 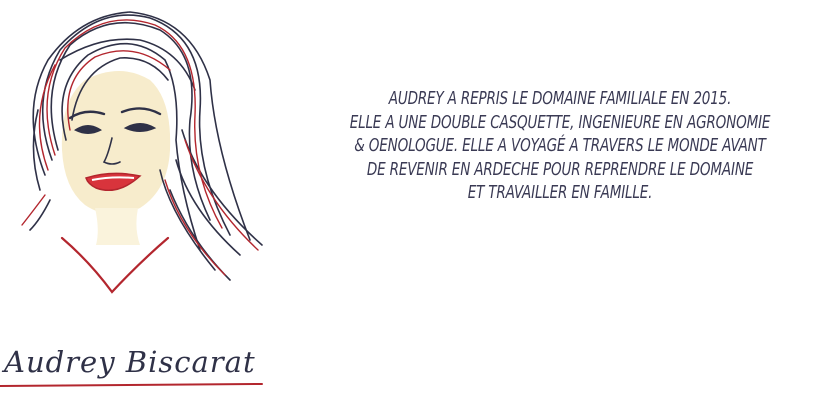 What do you see at coordinates (88, 129) in the screenshot?
I see `left-eye` at bounding box center [88, 129].